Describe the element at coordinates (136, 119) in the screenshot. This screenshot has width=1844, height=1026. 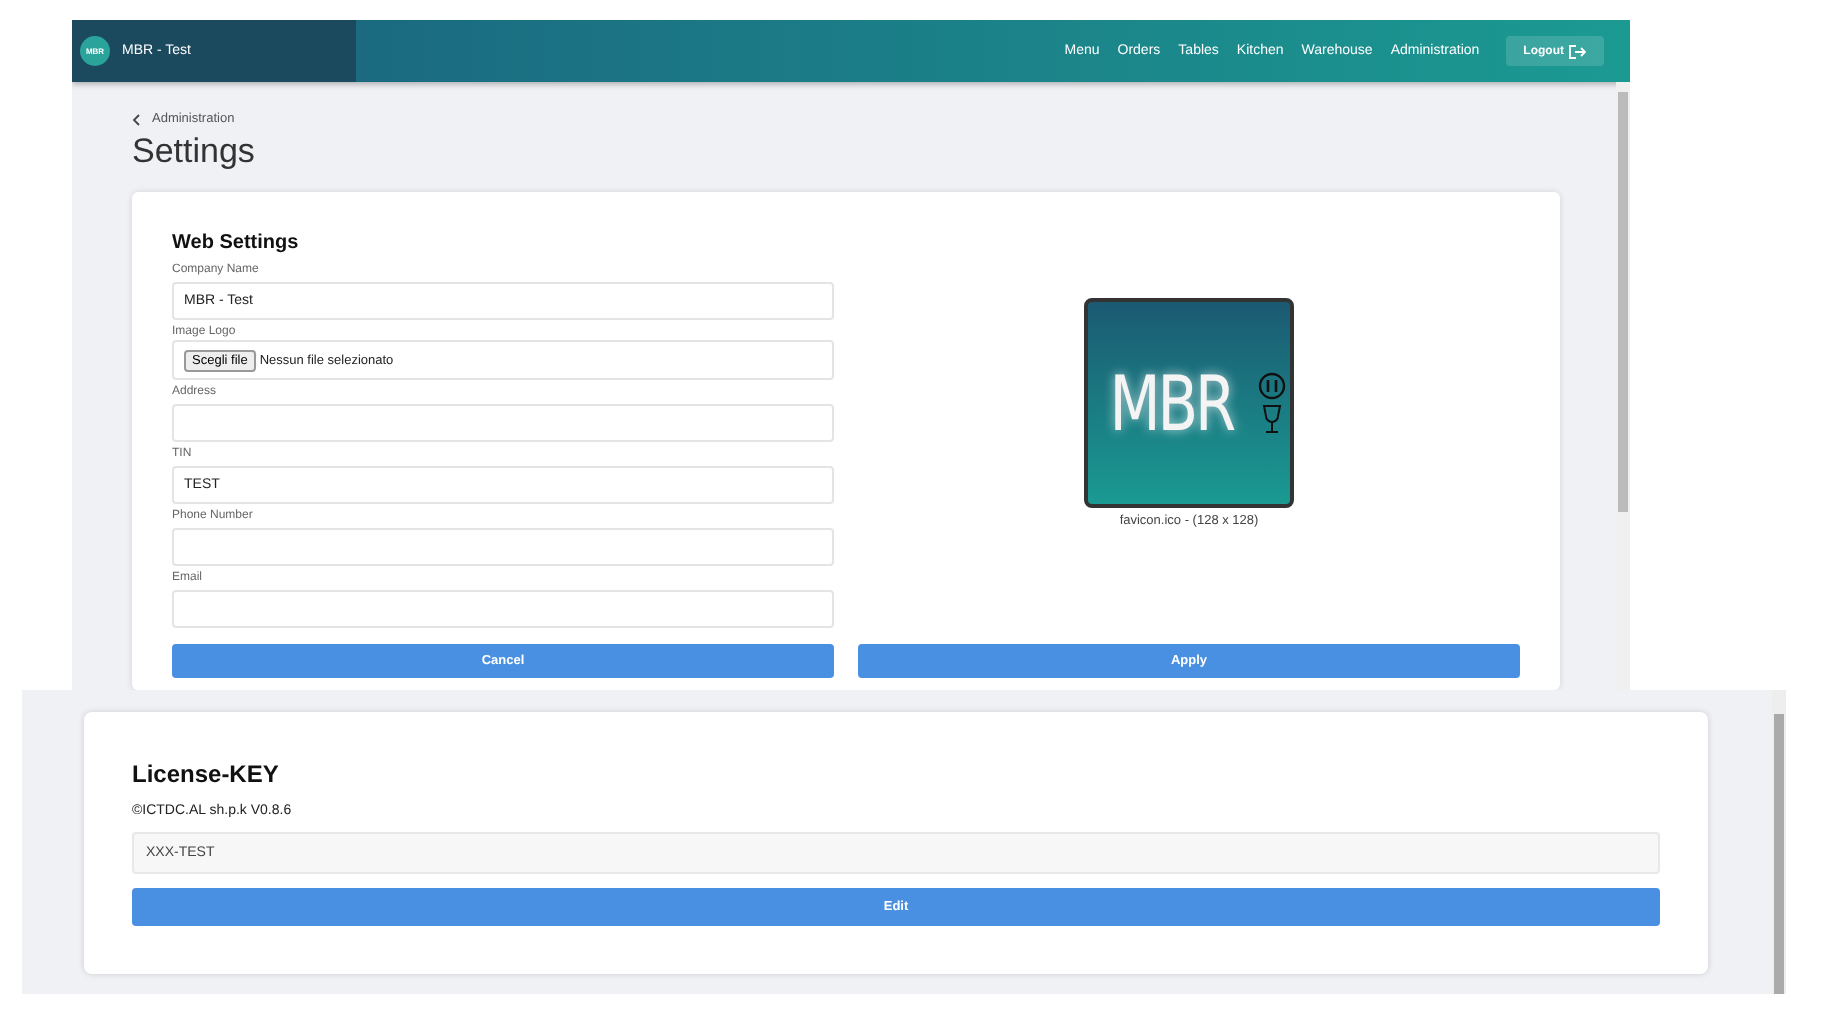
I see `back-icon` at that location.